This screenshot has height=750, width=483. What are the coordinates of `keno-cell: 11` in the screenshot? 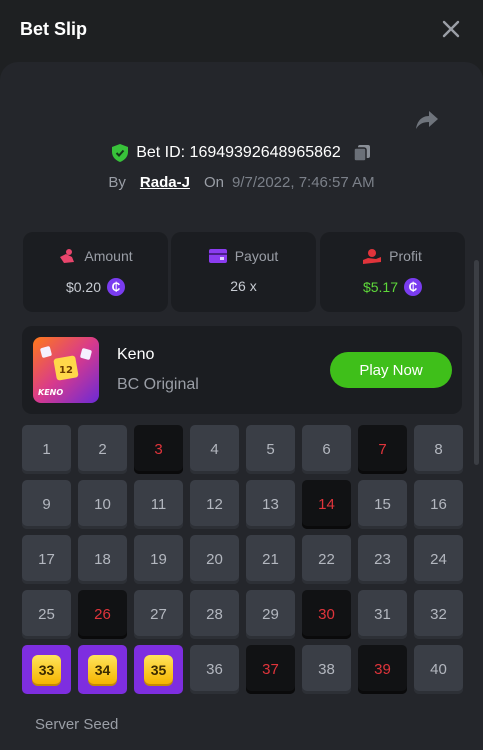 It's located at (158, 504).